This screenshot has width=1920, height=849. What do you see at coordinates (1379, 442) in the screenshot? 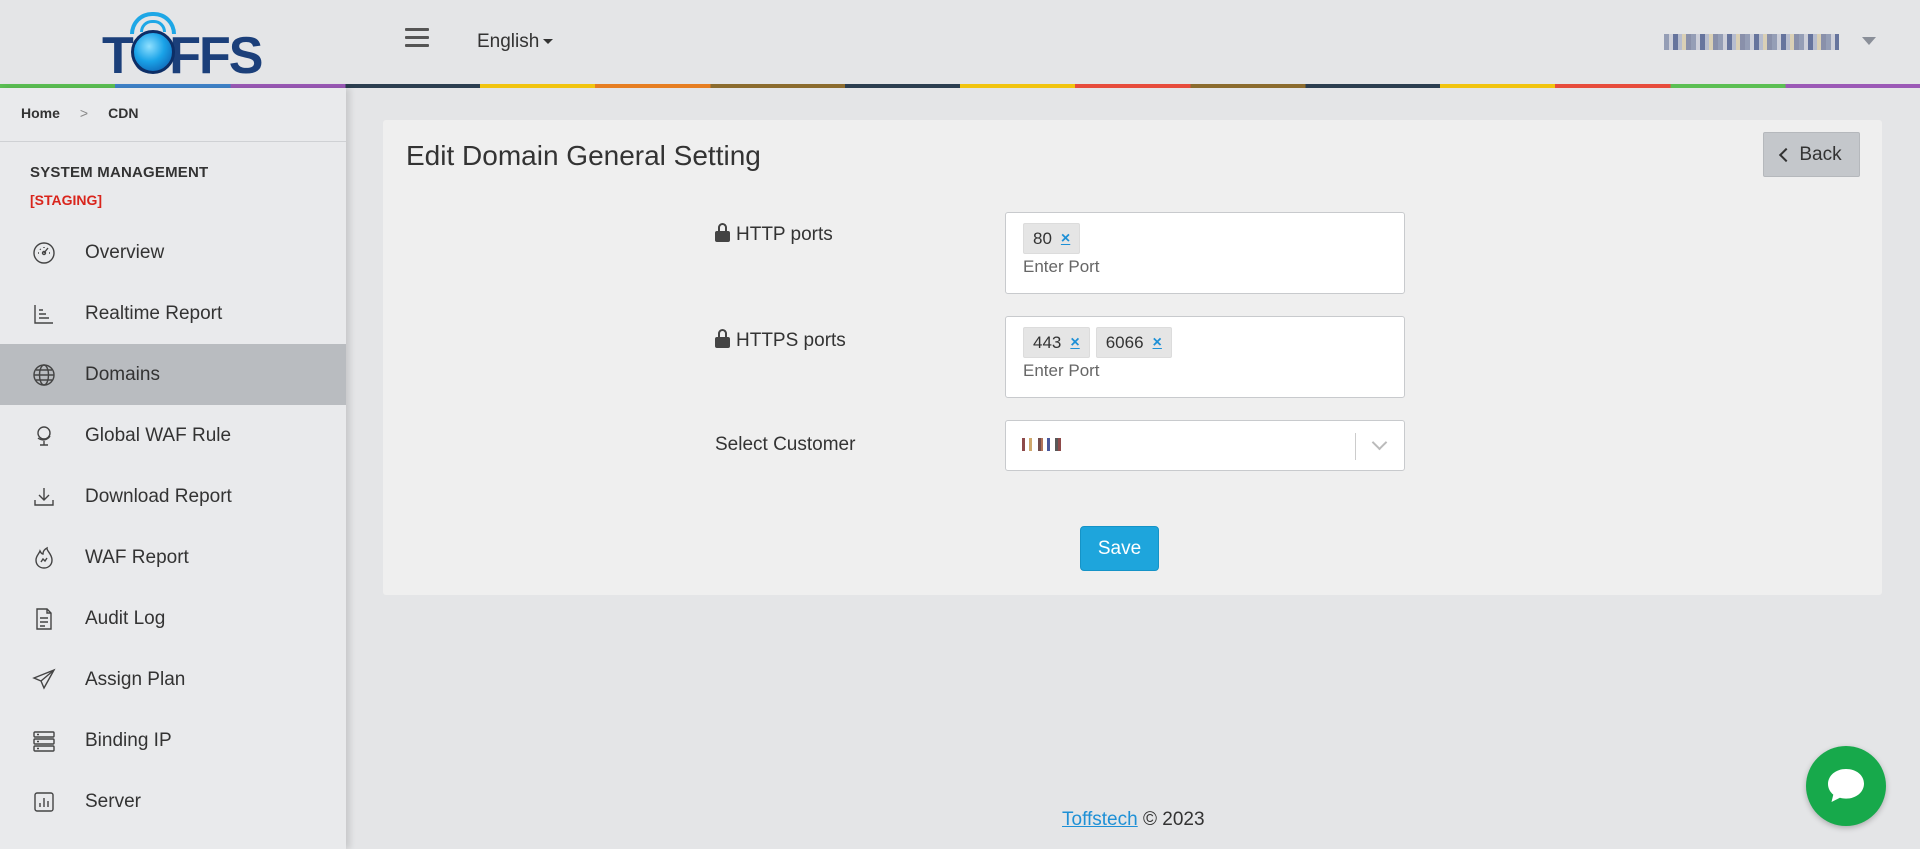
I see `chevron-down-icon` at bounding box center [1379, 442].